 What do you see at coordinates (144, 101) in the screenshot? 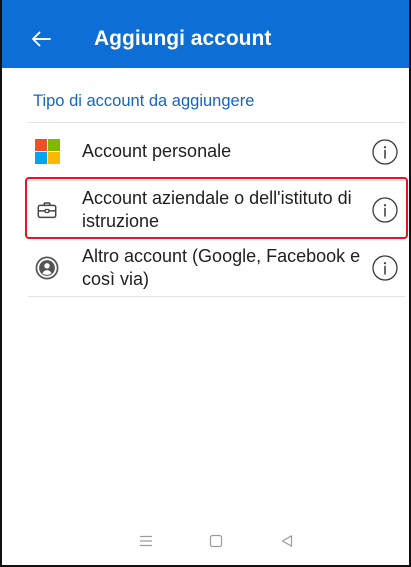
I see `section-label: Tipo di account da aggiungere` at bounding box center [144, 101].